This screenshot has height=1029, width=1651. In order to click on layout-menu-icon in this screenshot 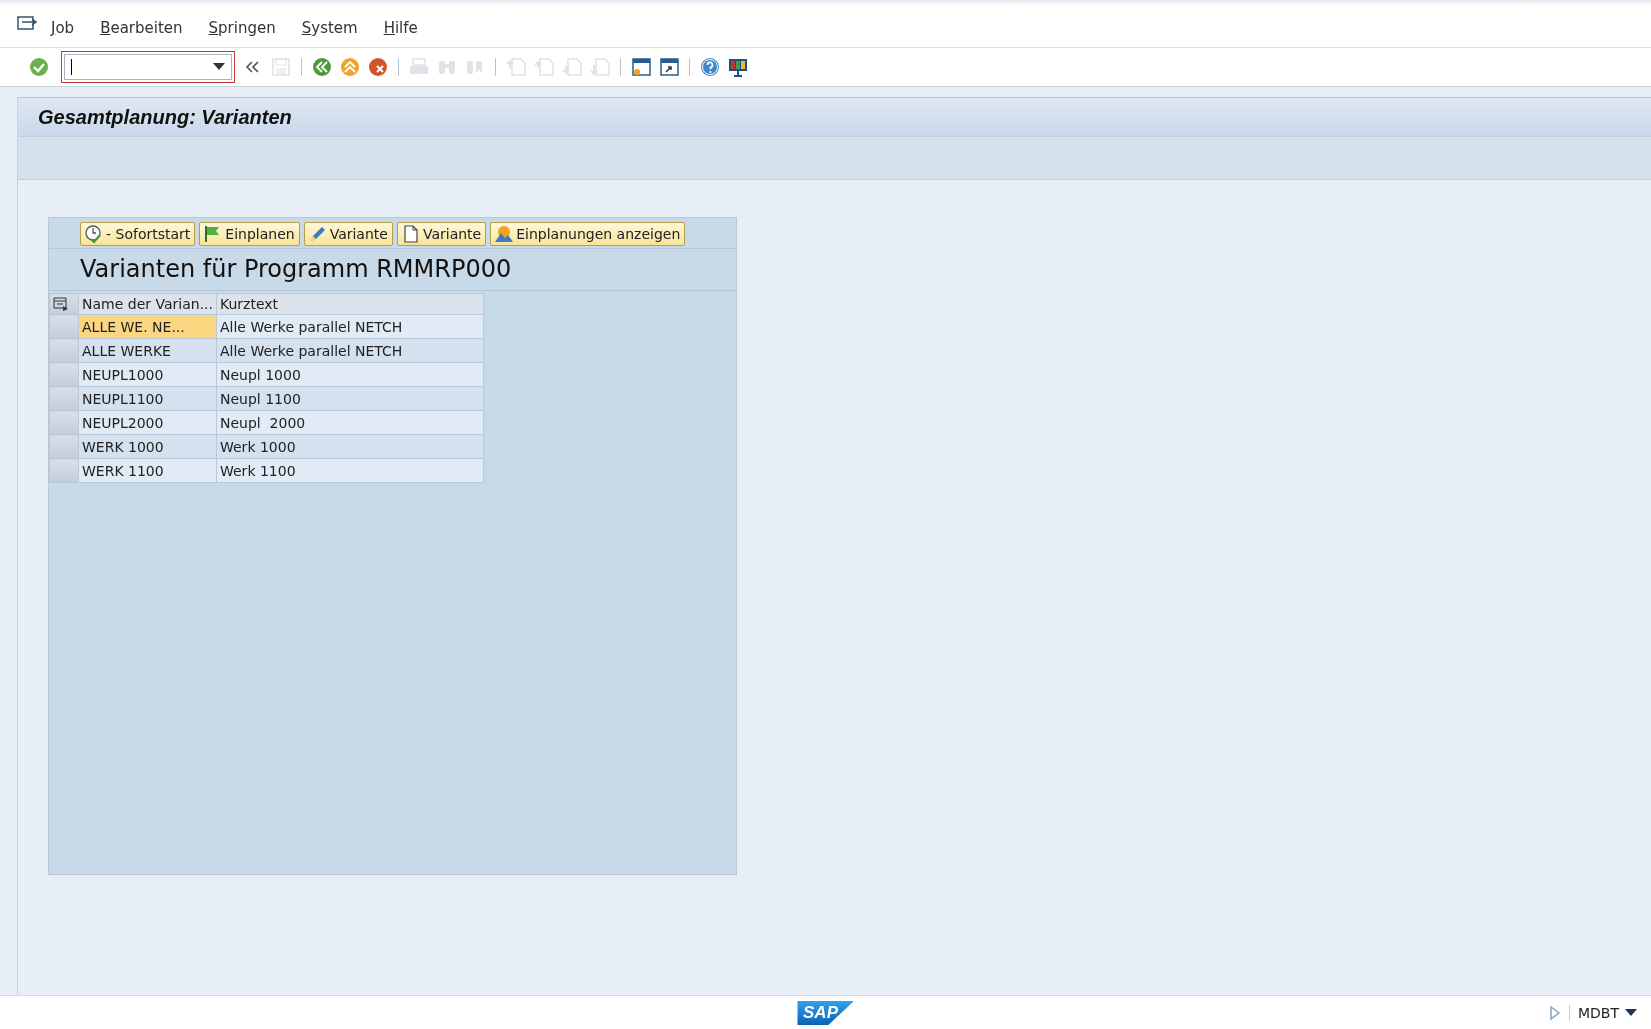, I will do `click(61, 304)`.